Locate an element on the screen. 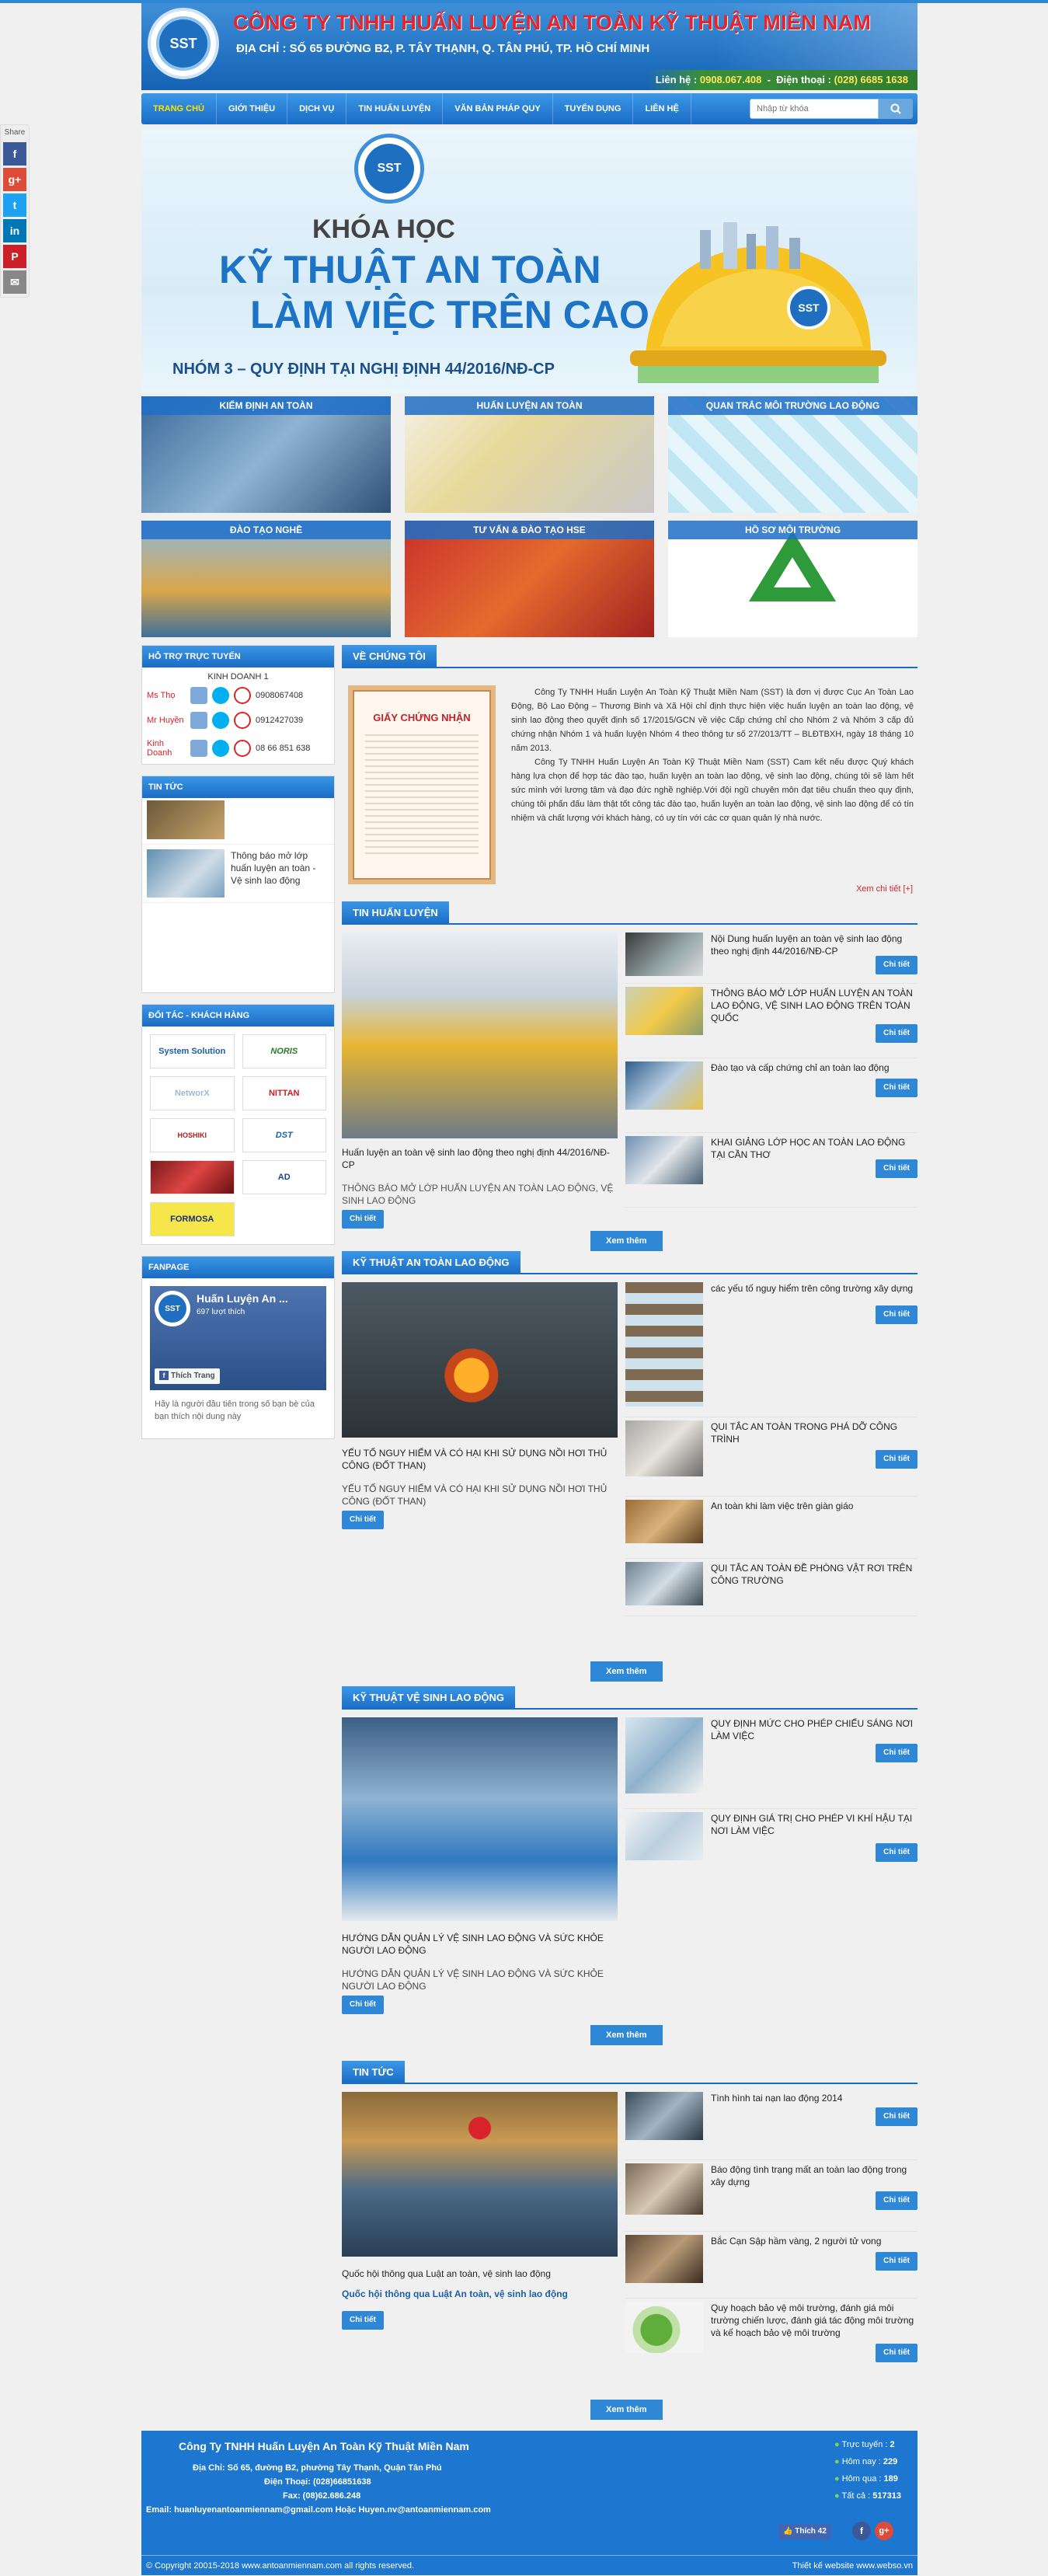  googleplus-share-icon: g+ is located at coordinates (15, 179).